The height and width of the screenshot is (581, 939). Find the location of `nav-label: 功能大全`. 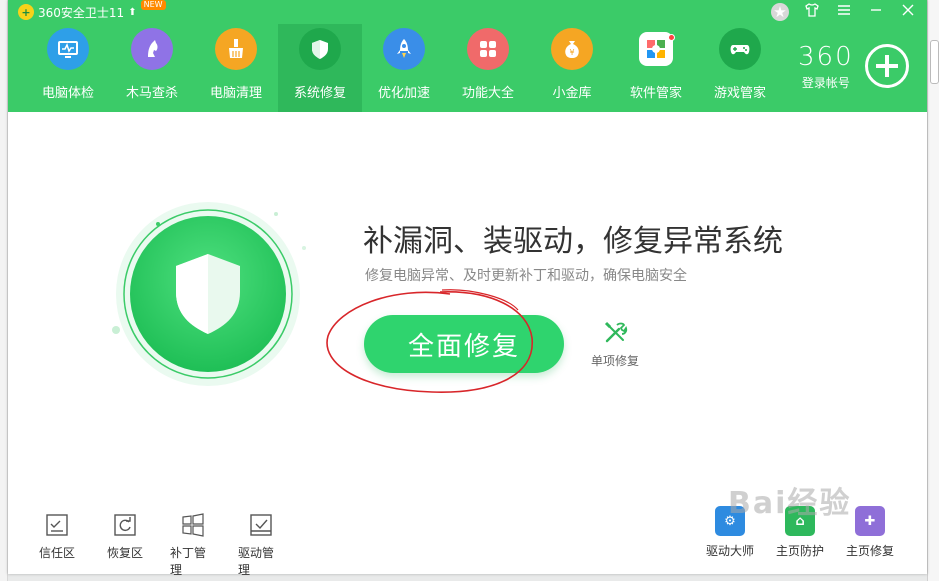

nav-label: 功能大全 is located at coordinates (487, 93).